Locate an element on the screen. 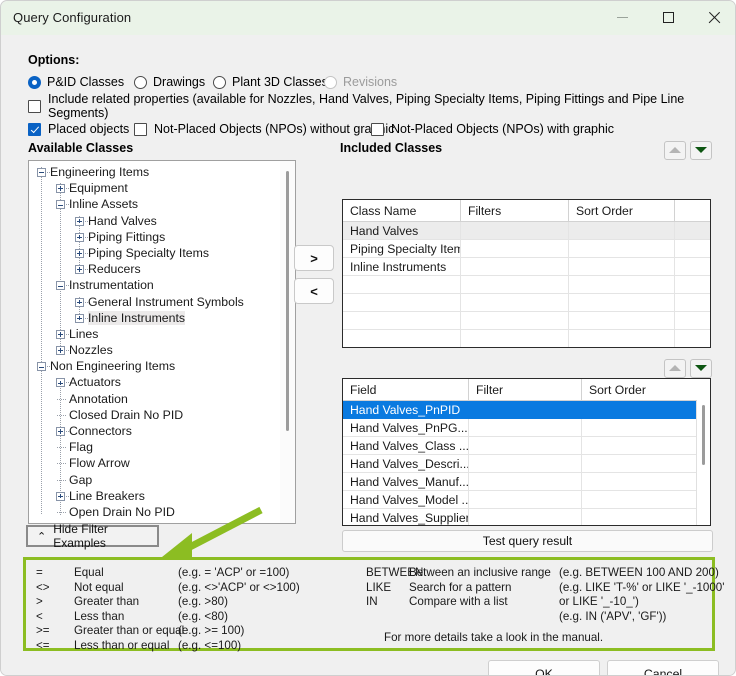 This screenshot has width=736, height=676. hide-filter-examples-button: ⌃ Hide Filter Examples is located at coordinates (92, 536).